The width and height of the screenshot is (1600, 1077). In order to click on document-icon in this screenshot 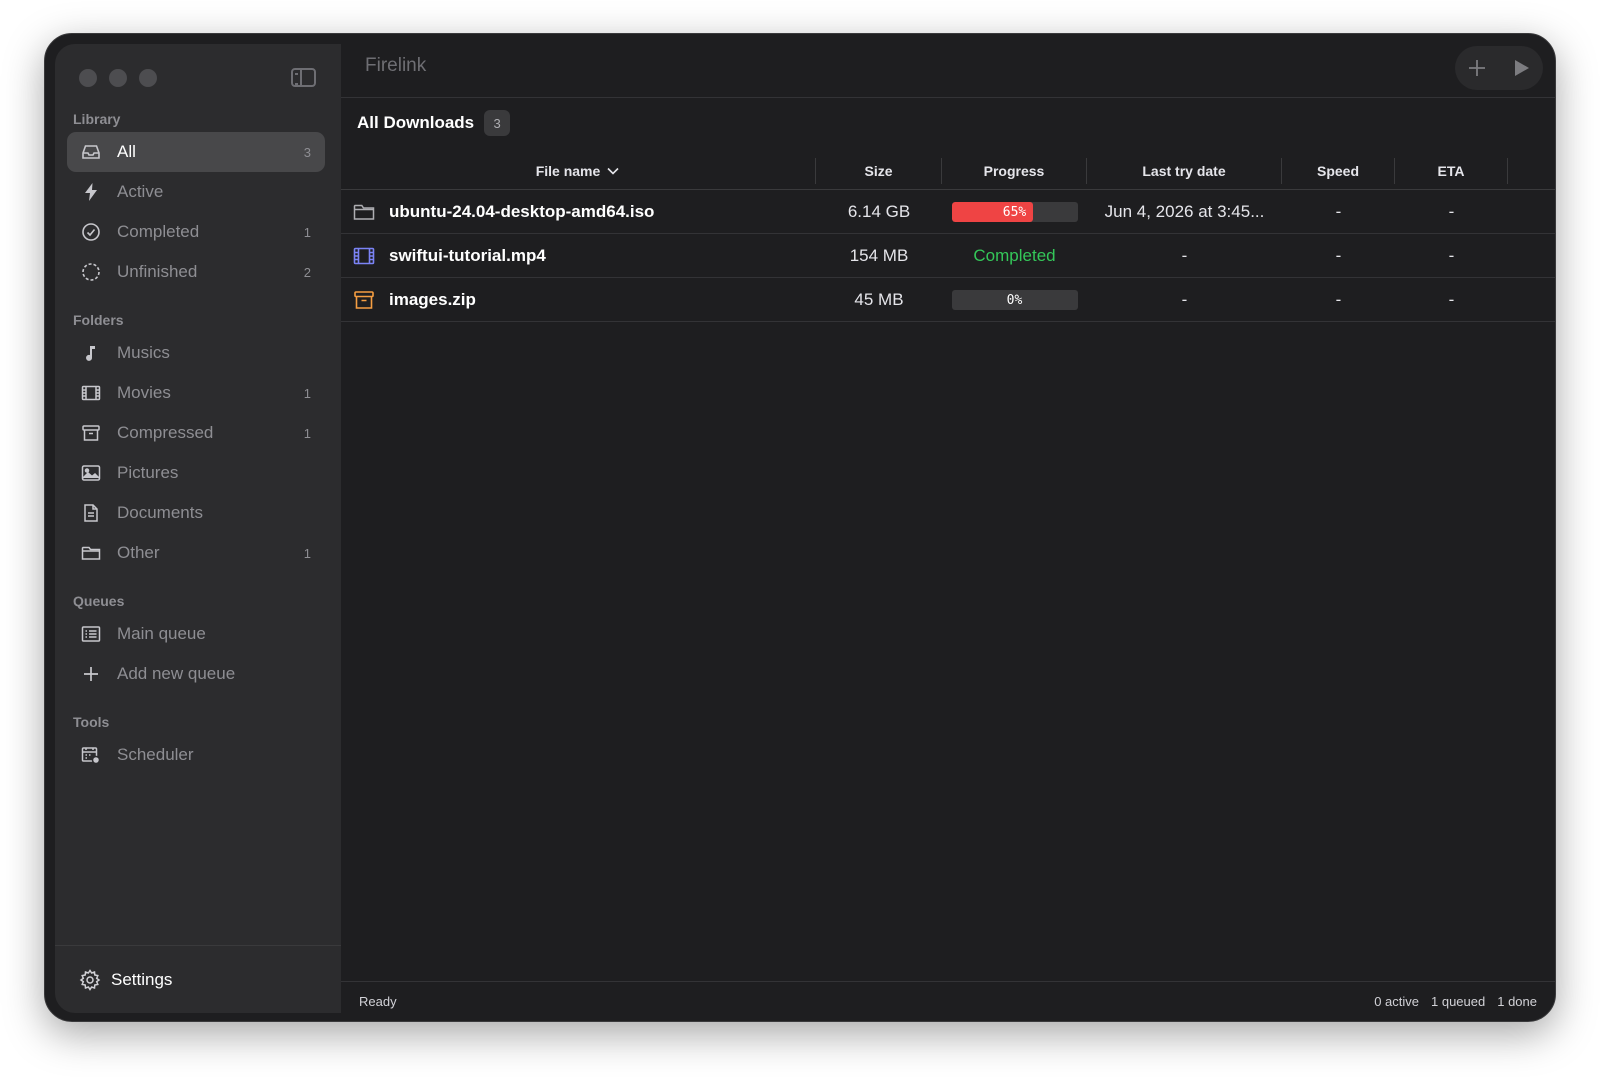, I will do `click(91, 513)`.